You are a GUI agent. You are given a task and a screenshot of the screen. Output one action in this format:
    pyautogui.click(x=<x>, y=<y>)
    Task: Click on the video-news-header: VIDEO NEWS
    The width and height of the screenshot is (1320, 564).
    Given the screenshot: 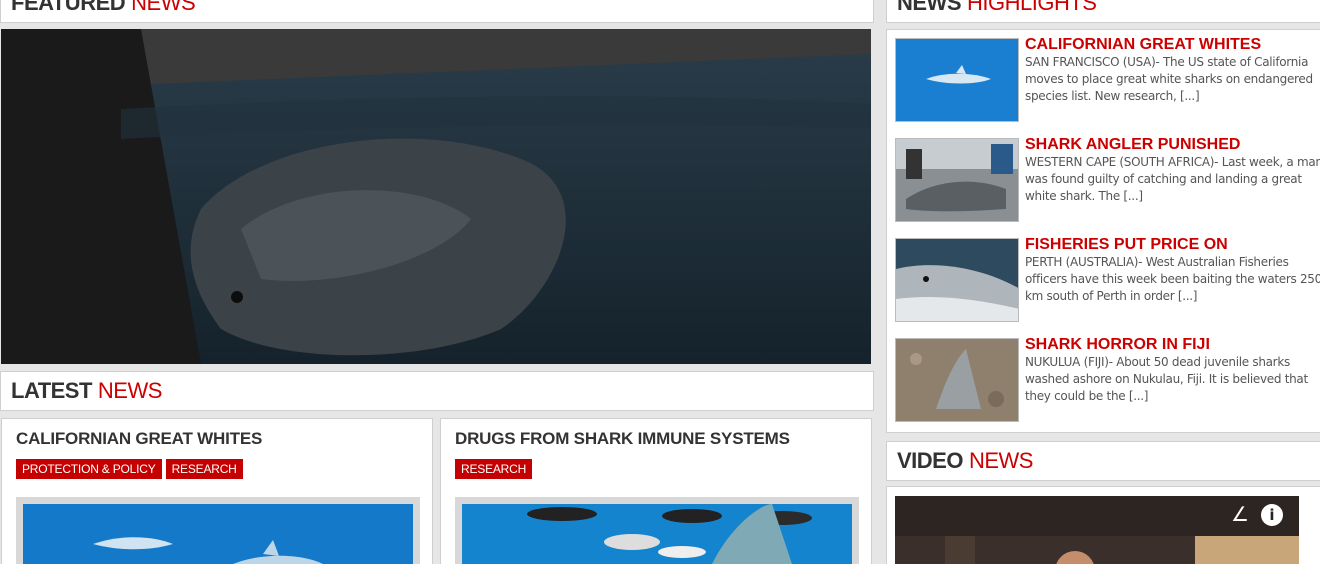 What is the action you would take?
    pyautogui.click(x=1103, y=461)
    